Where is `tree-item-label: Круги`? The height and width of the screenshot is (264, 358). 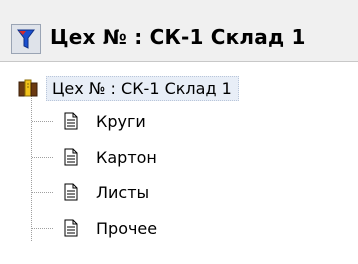 tree-item-label: Круги is located at coordinates (121, 121).